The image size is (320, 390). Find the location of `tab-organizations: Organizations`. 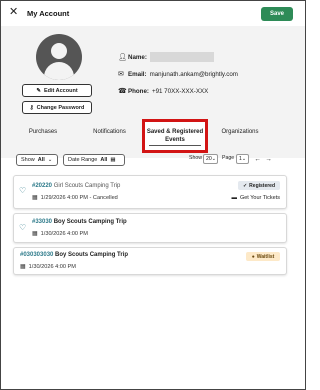

tab-organizations: Organizations is located at coordinates (240, 132).